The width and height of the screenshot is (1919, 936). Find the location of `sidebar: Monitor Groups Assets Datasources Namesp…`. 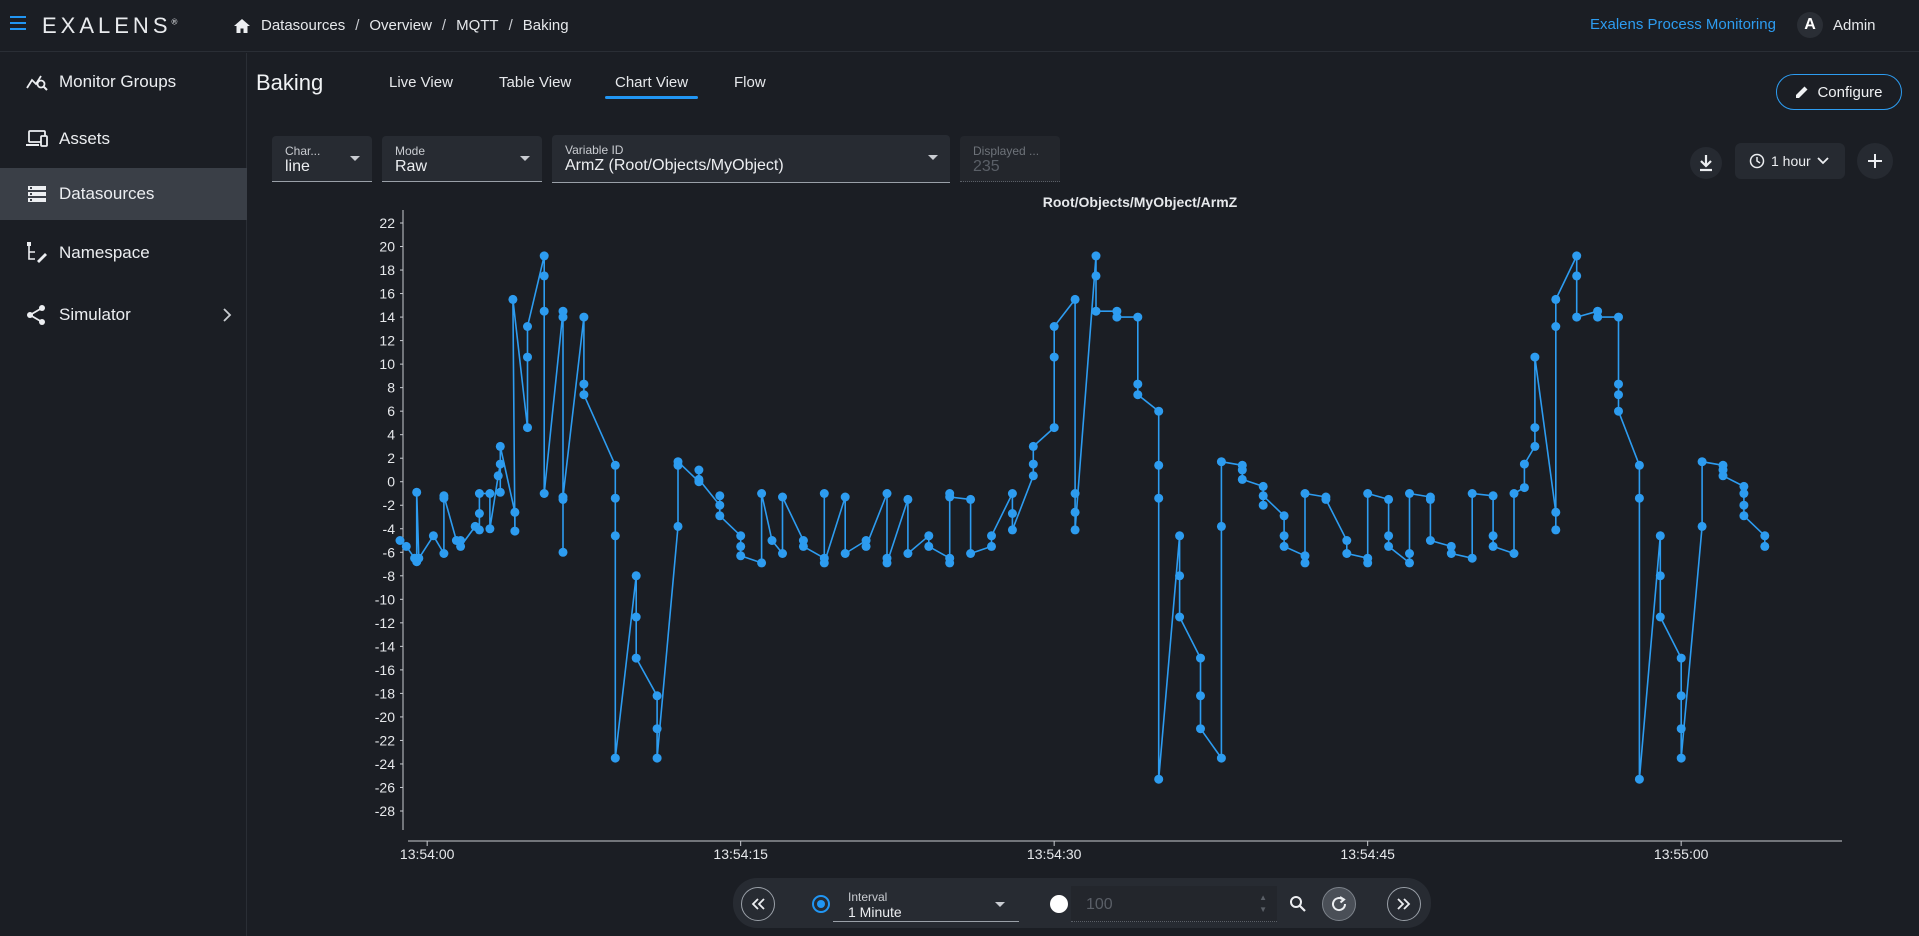

sidebar: Monitor Groups Assets Datasources Namesp… is located at coordinates (123, 494).